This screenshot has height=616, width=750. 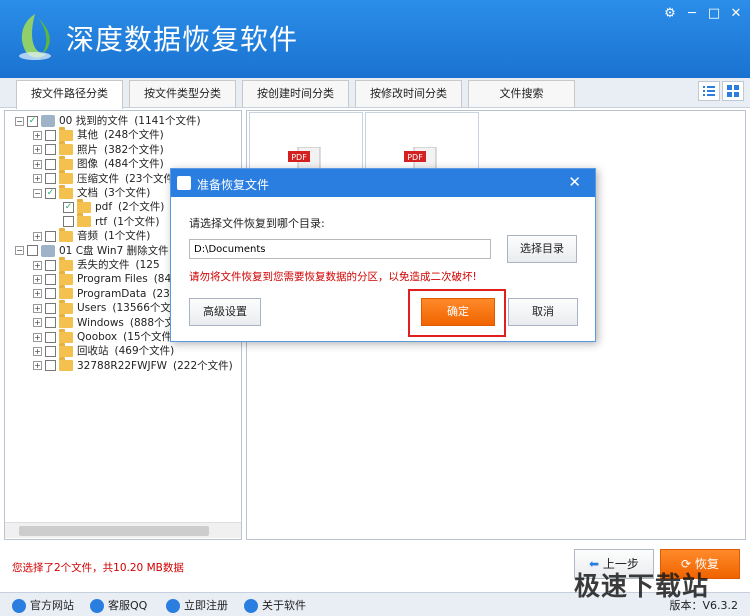 I want to click on tree-item: + Qoobox (15个文件), so click(x=105, y=336).